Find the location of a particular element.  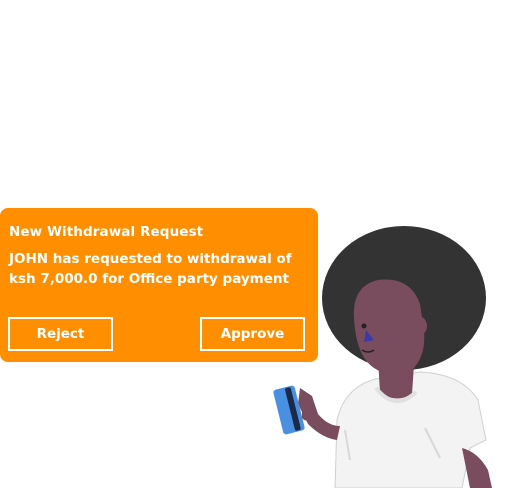

right-arm is located at coordinates (477, 468).